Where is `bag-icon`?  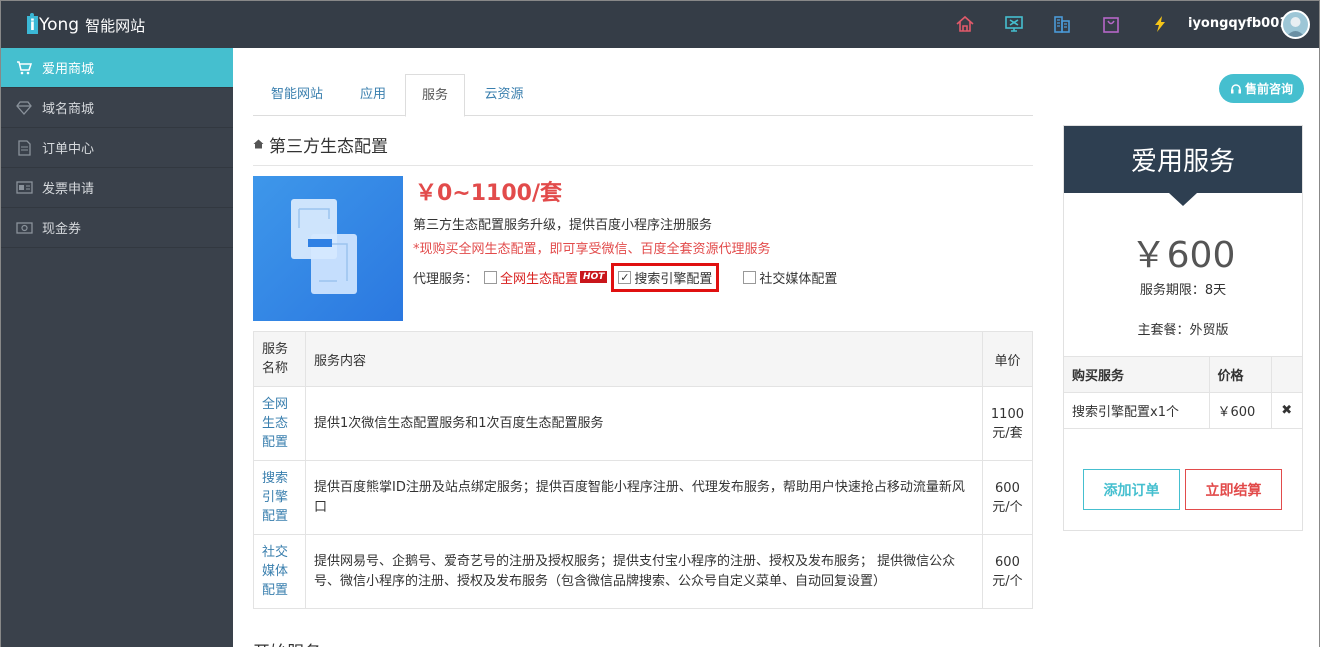
bag-icon is located at coordinates (1111, 24).